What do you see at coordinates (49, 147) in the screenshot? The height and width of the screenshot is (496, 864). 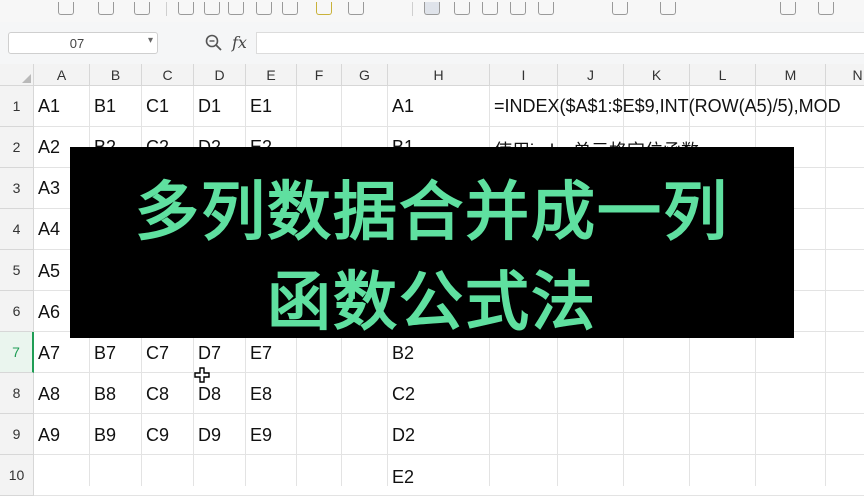 I see `cell-a2: A2` at bounding box center [49, 147].